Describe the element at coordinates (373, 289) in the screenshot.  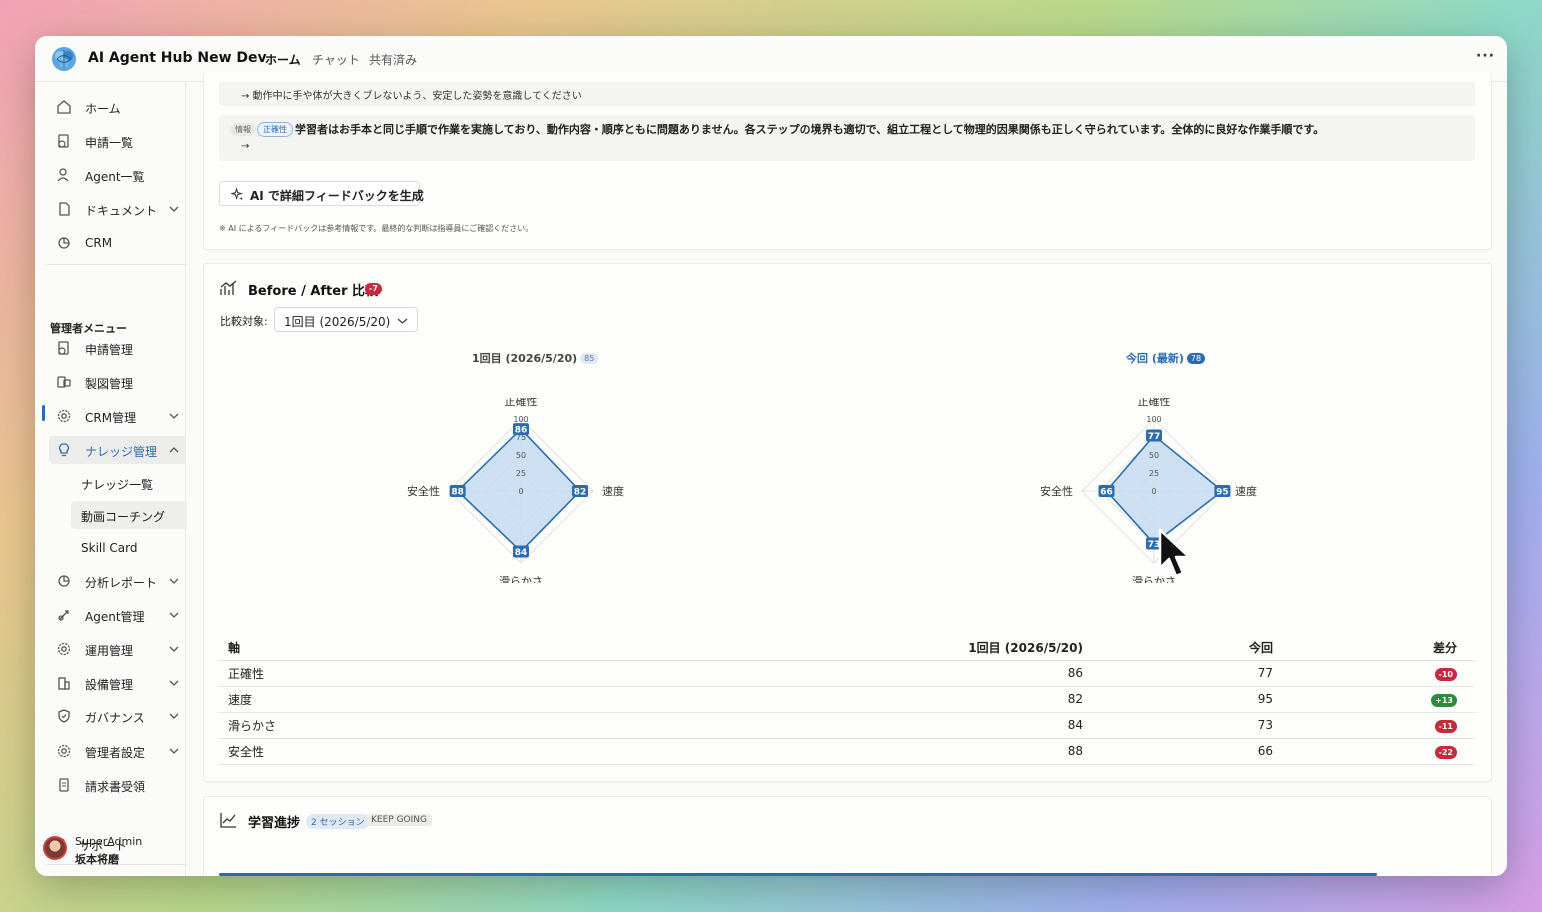
I see `score-diff-badge: -7` at that location.